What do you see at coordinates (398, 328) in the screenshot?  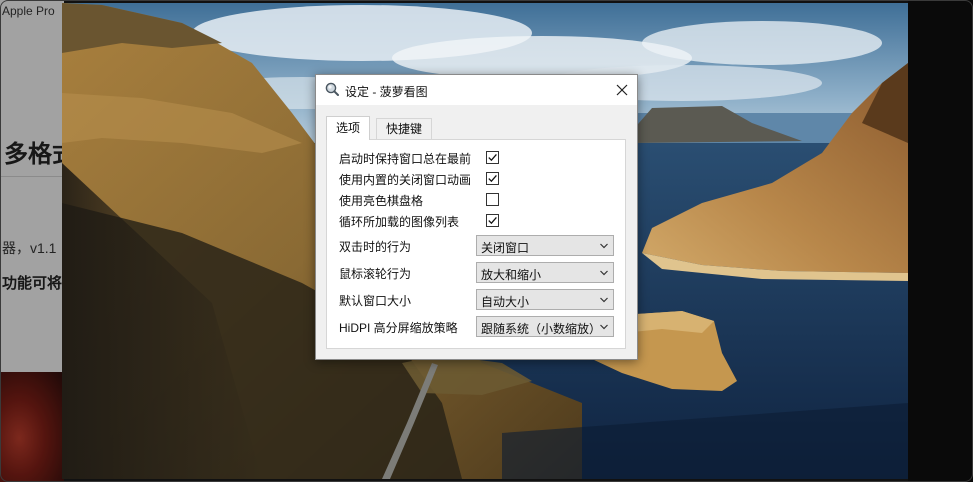 I see `select-label-hidpi: HiDPI 高分屏缩放策略` at bounding box center [398, 328].